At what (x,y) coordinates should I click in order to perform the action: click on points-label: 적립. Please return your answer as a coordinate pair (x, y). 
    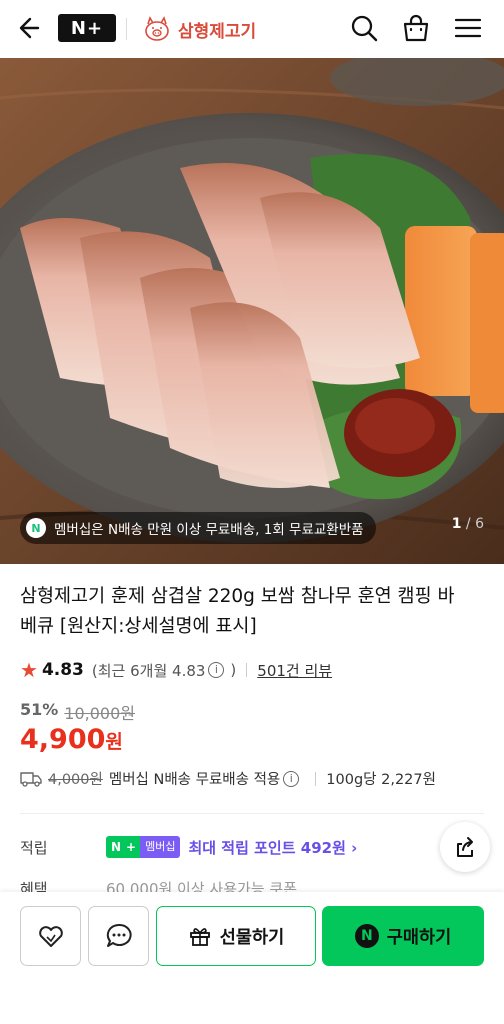
    Looking at the image, I should click on (34, 847).